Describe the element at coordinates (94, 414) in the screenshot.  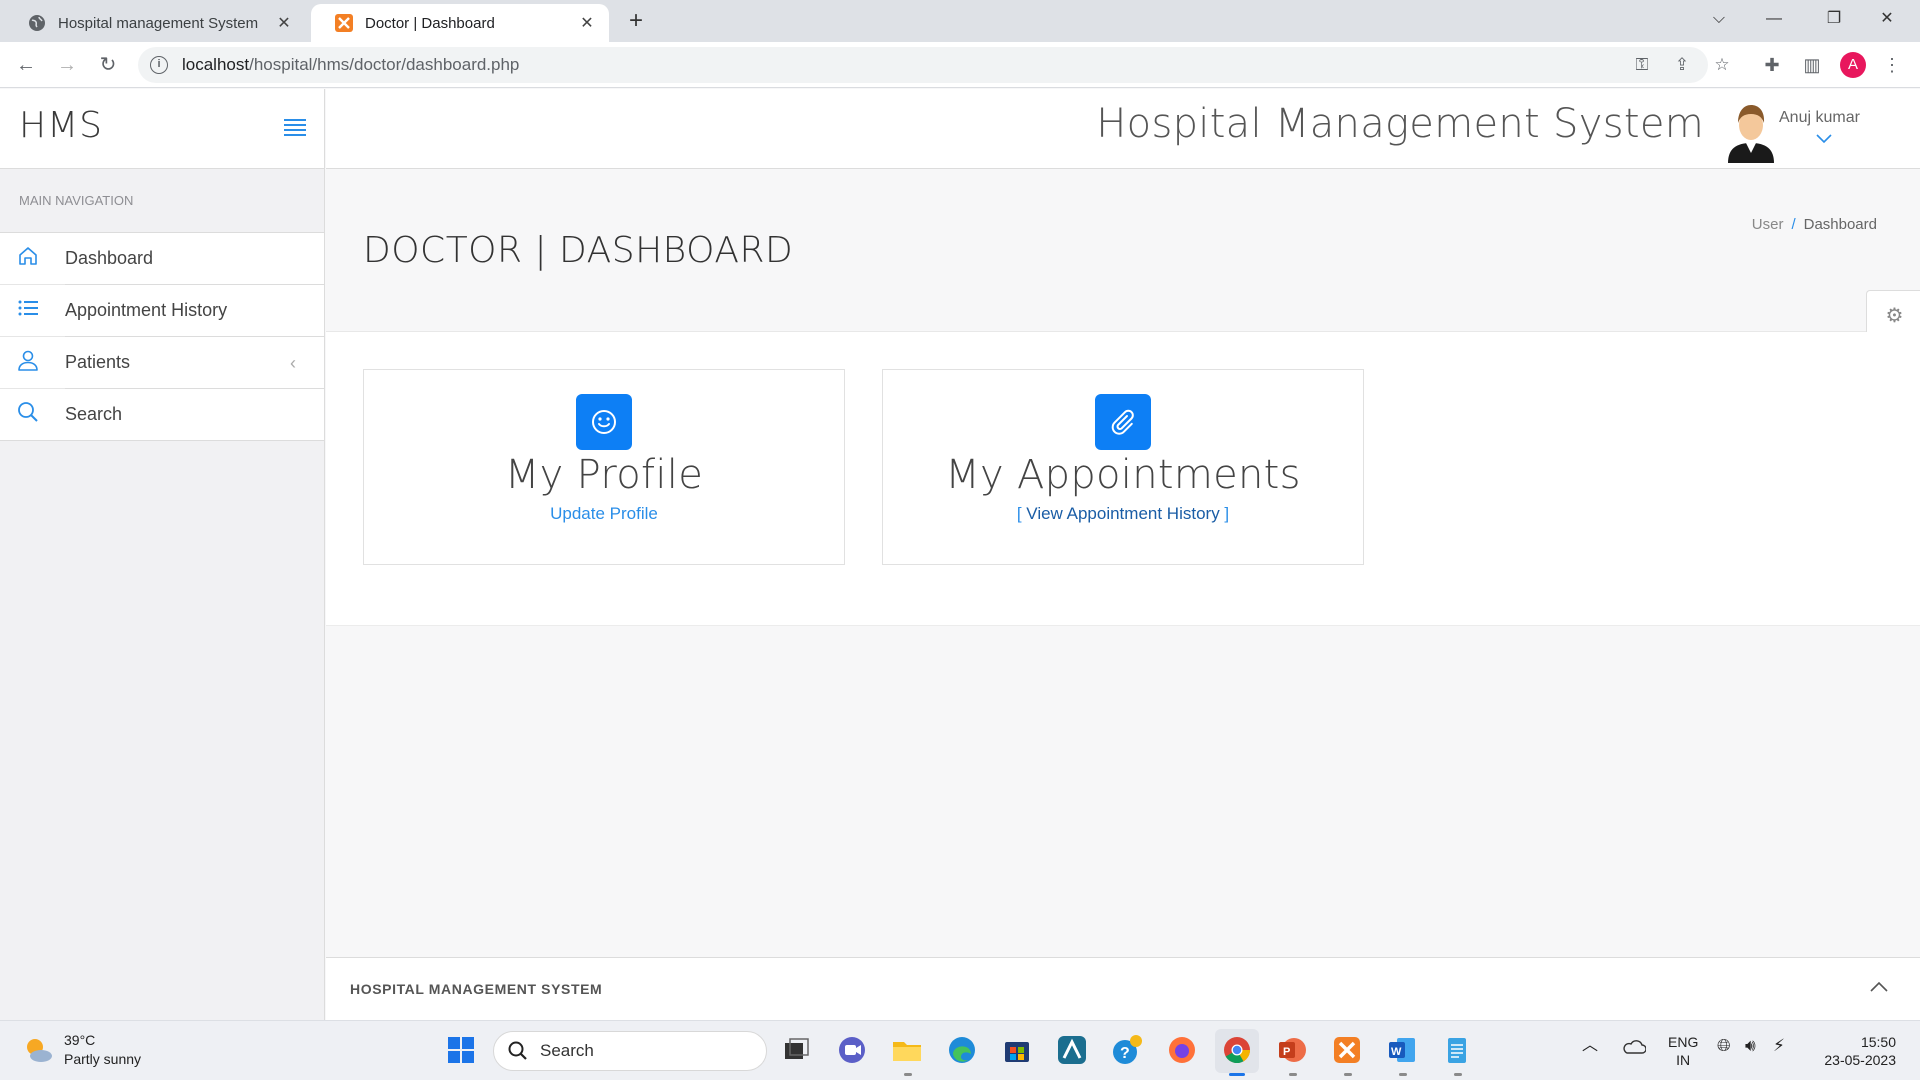
I see `sidebar-item-label: Search` at that location.